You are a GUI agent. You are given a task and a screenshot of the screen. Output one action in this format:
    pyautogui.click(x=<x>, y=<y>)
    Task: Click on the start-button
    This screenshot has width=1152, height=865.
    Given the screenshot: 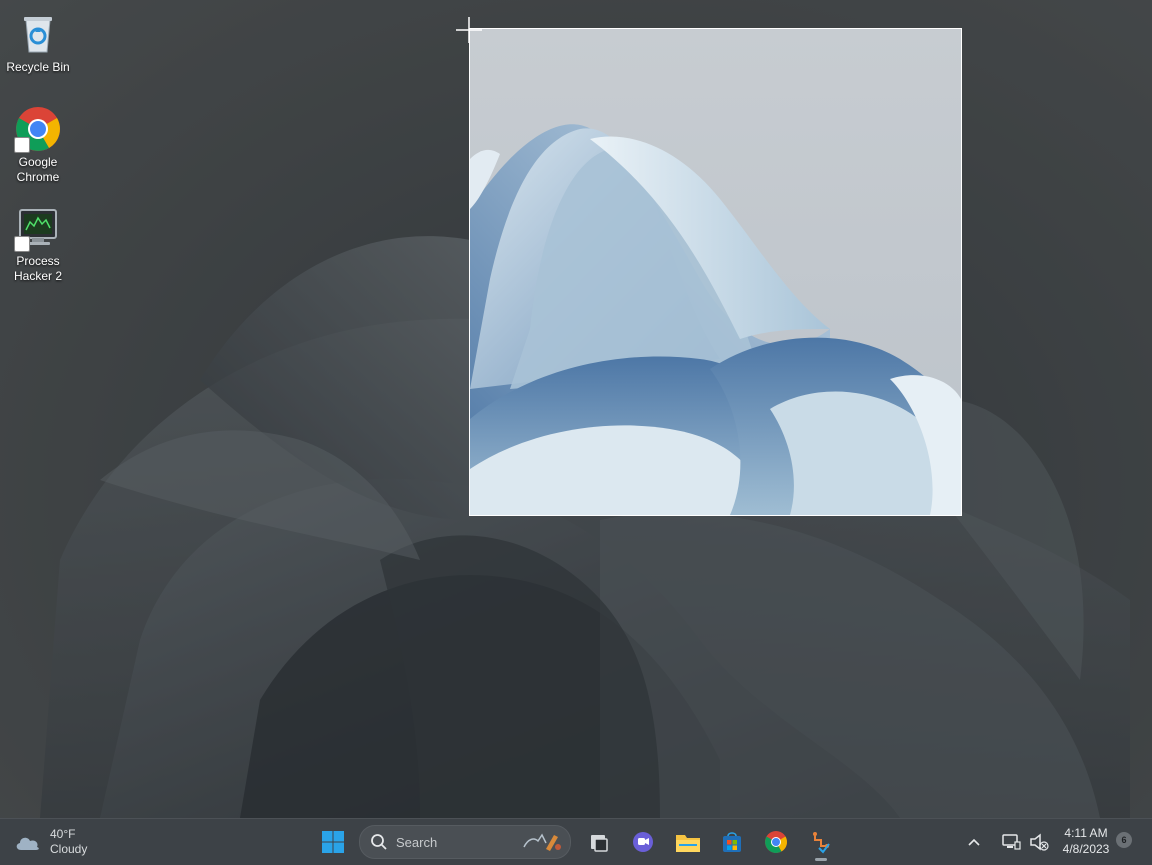 What is the action you would take?
    pyautogui.click(x=333, y=842)
    